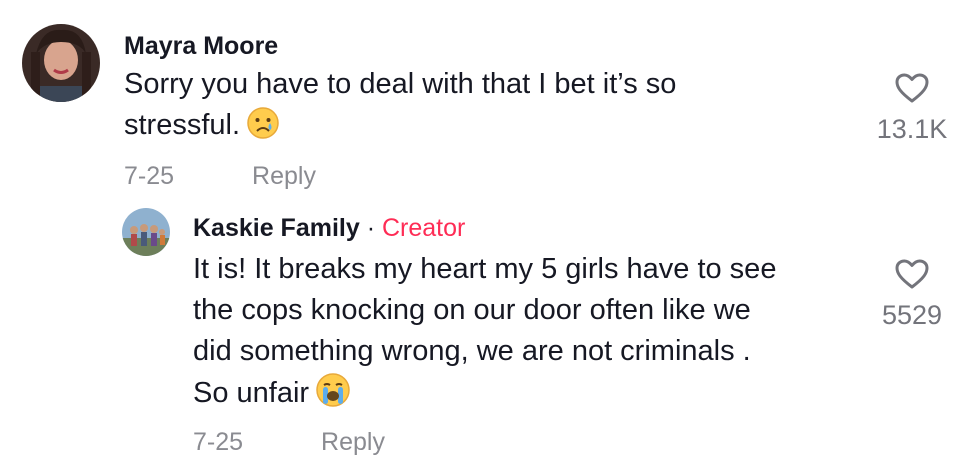  Describe the element at coordinates (276, 228) in the screenshot. I see `comment-author-name: Kaskie Family` at that location.